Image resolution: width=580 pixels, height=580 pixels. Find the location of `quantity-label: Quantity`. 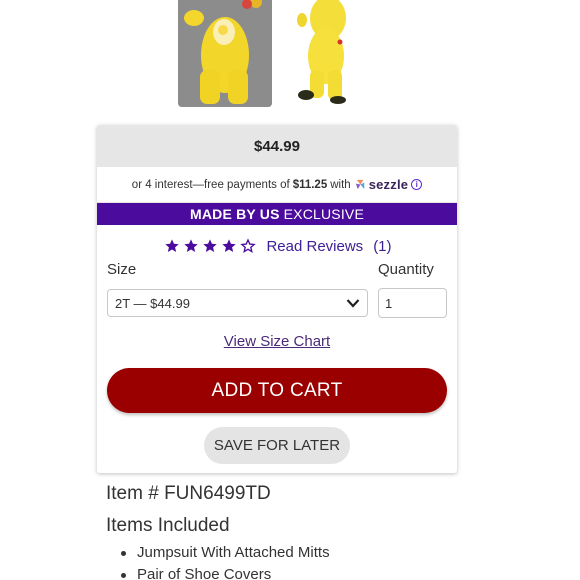

quantity-label: Quantity is located at coordinates (406, 269).